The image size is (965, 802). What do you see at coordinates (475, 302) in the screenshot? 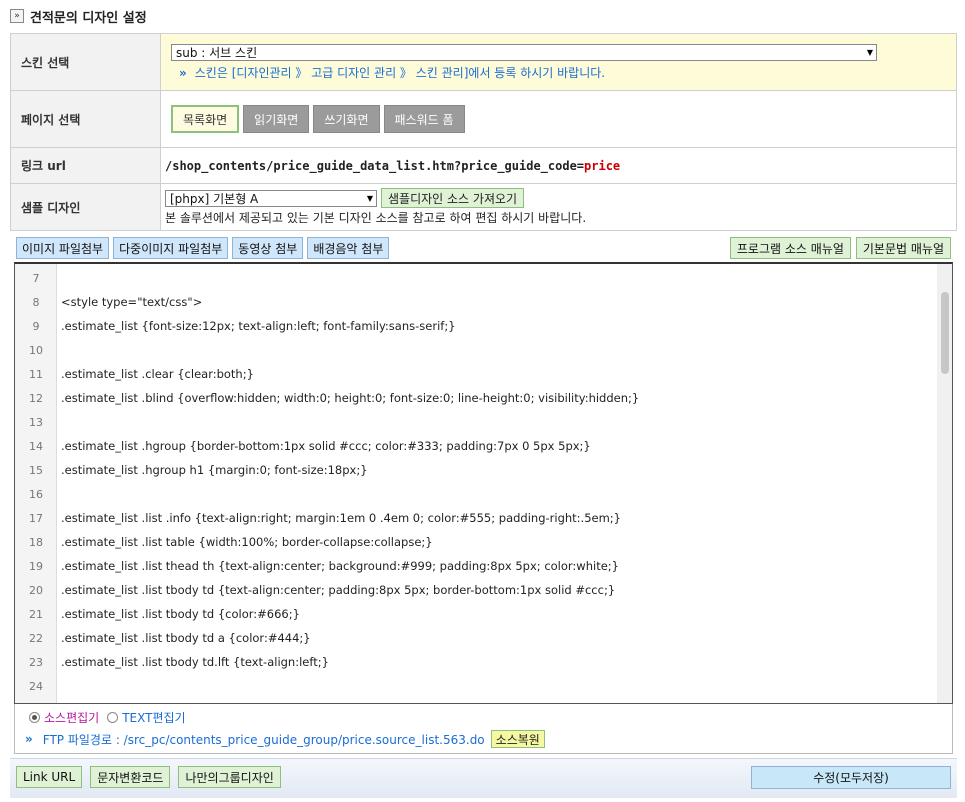
I see `code-line: 8 <style type="text/css">` at bounding box center [475, 302].